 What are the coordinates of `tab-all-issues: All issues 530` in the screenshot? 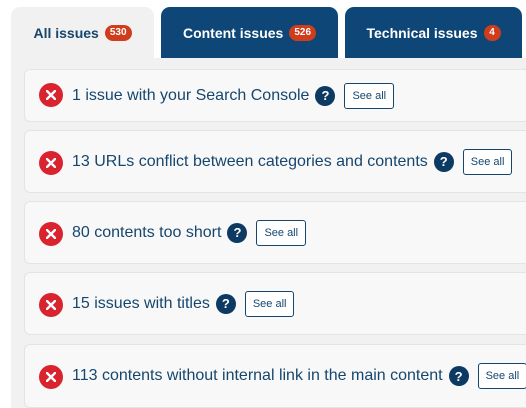 It's located at (82, 32).